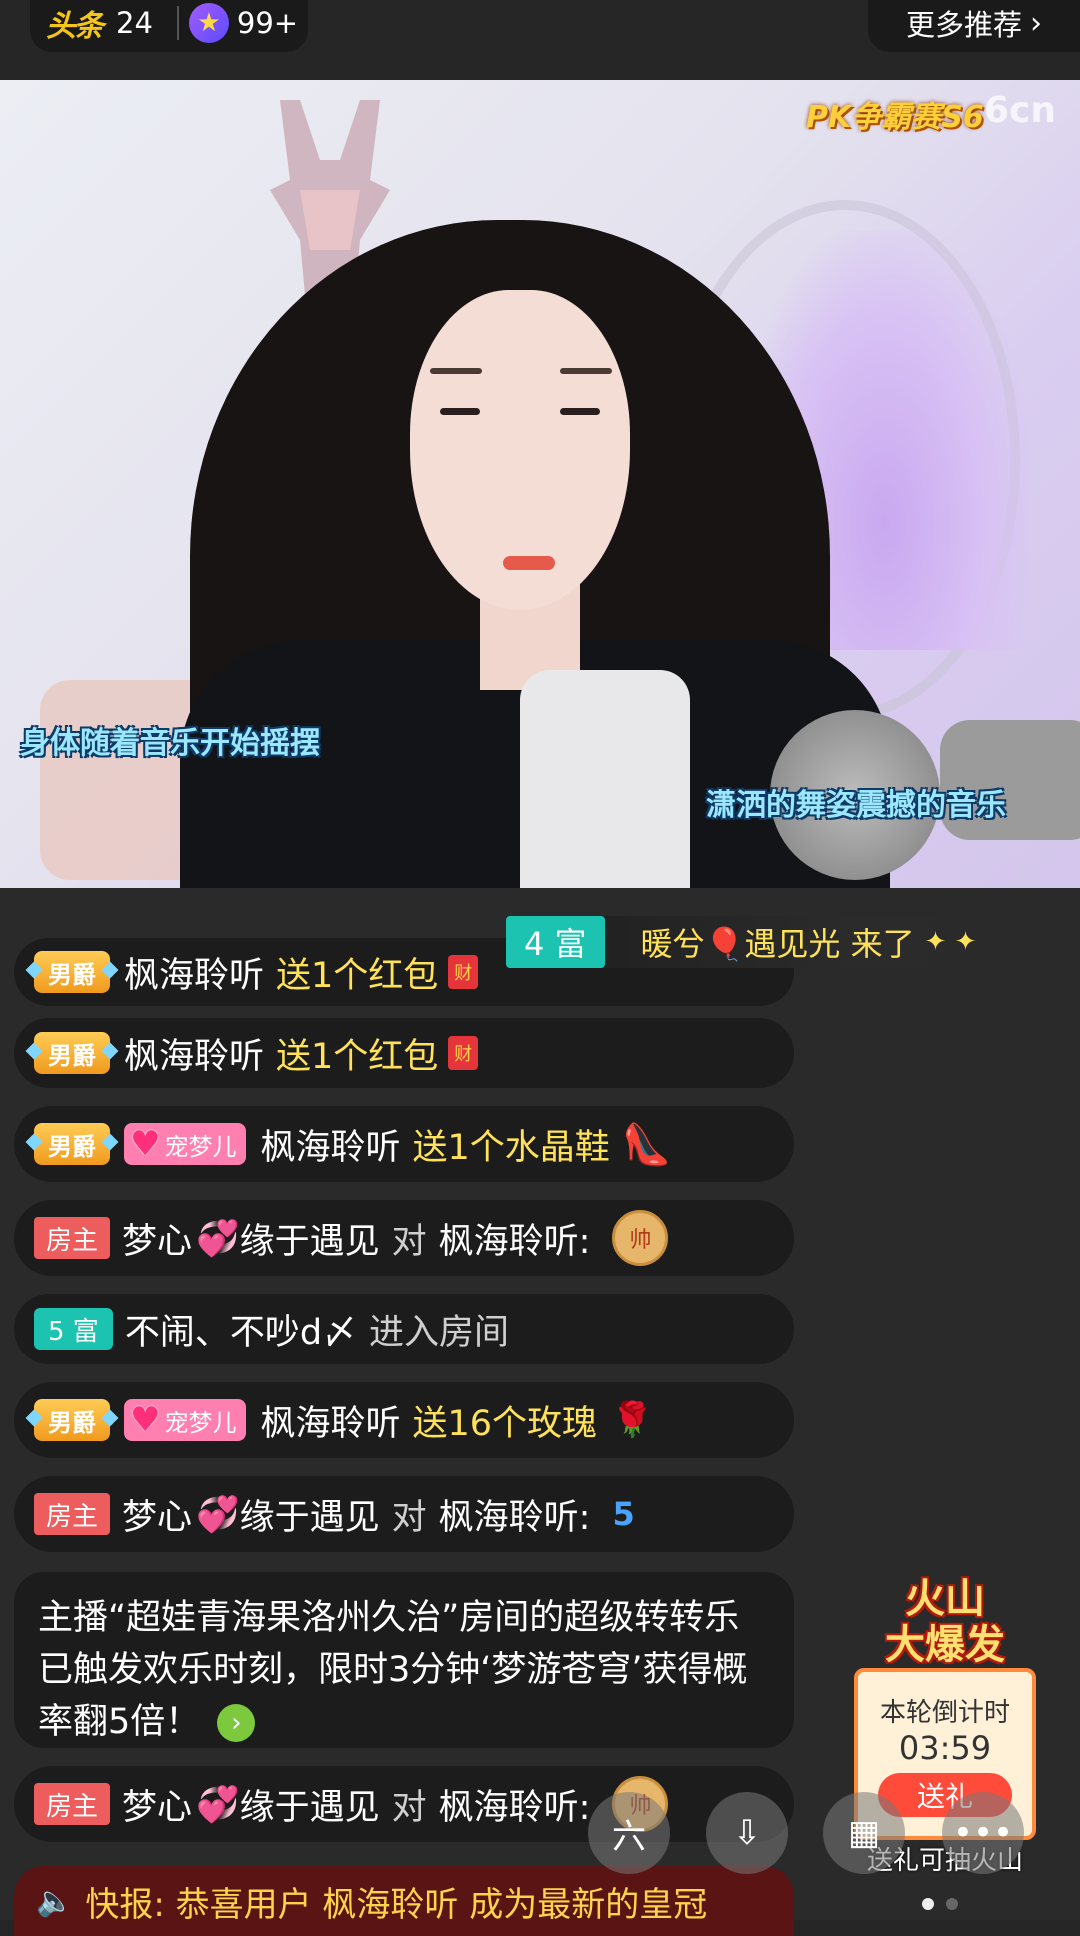 This screenshot has width=1080, height=1936. What do you see at coordinates (177, 23) in the screenshot?
I see `divider` at bounding box center [177, 23].